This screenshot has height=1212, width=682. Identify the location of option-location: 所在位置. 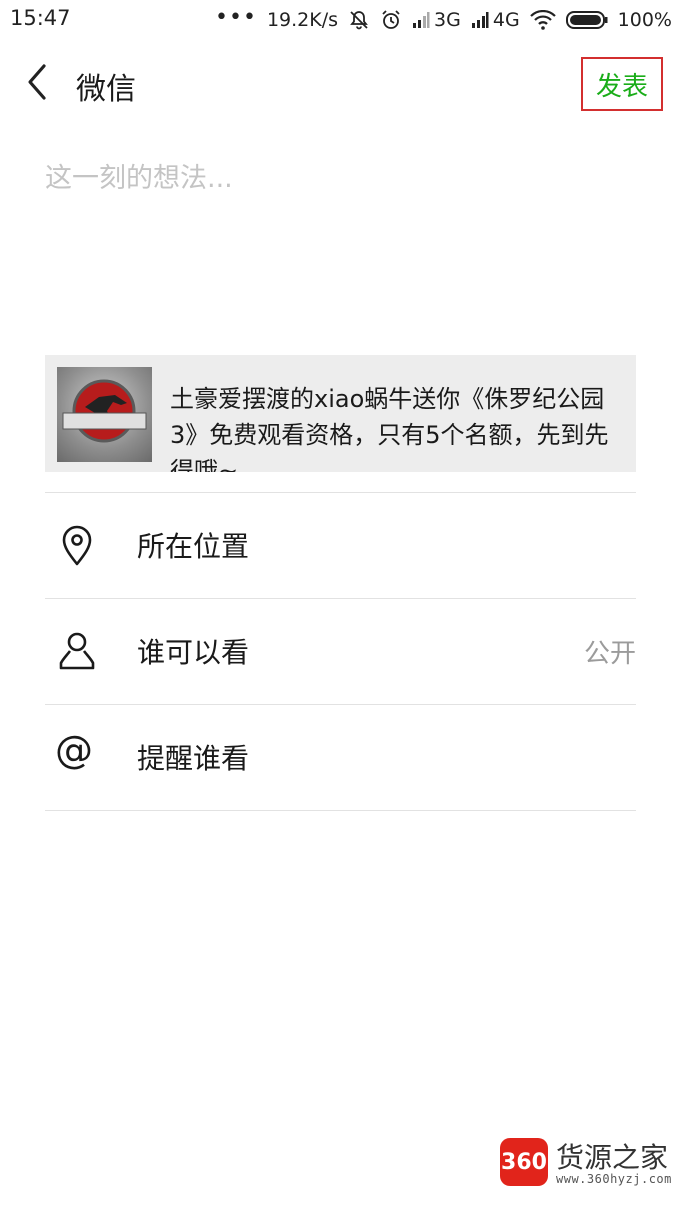
(340, 545).